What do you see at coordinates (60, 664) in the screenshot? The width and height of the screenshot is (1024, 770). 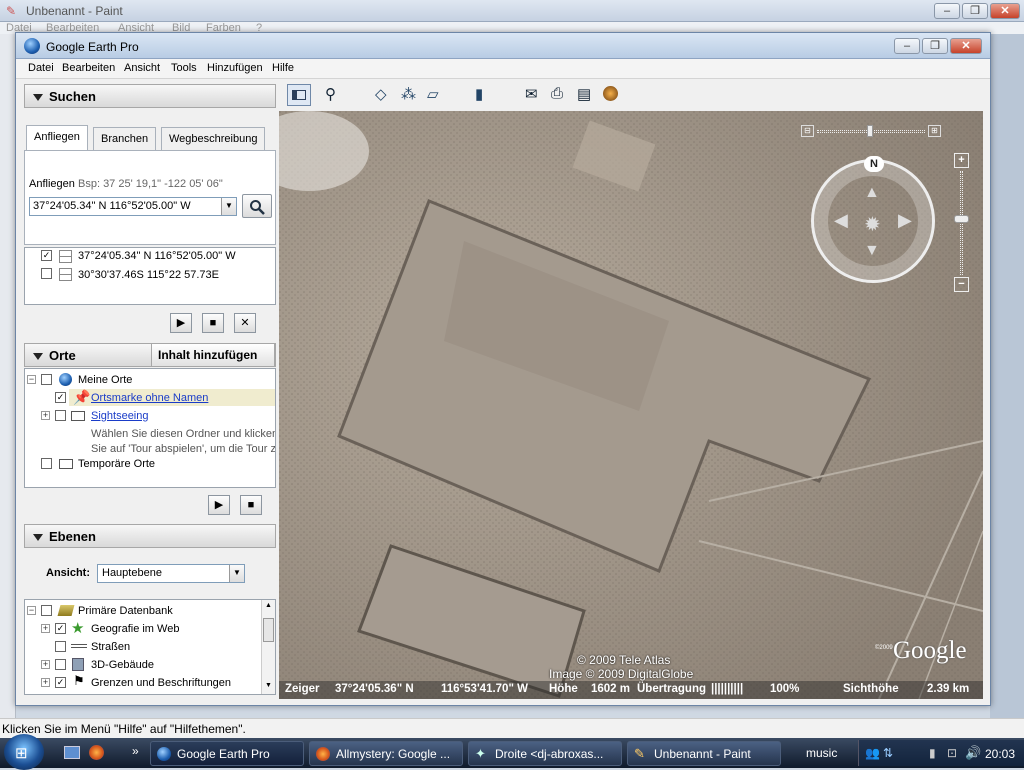 I see `buildings-checkbox` at bounding box center [60, 664].